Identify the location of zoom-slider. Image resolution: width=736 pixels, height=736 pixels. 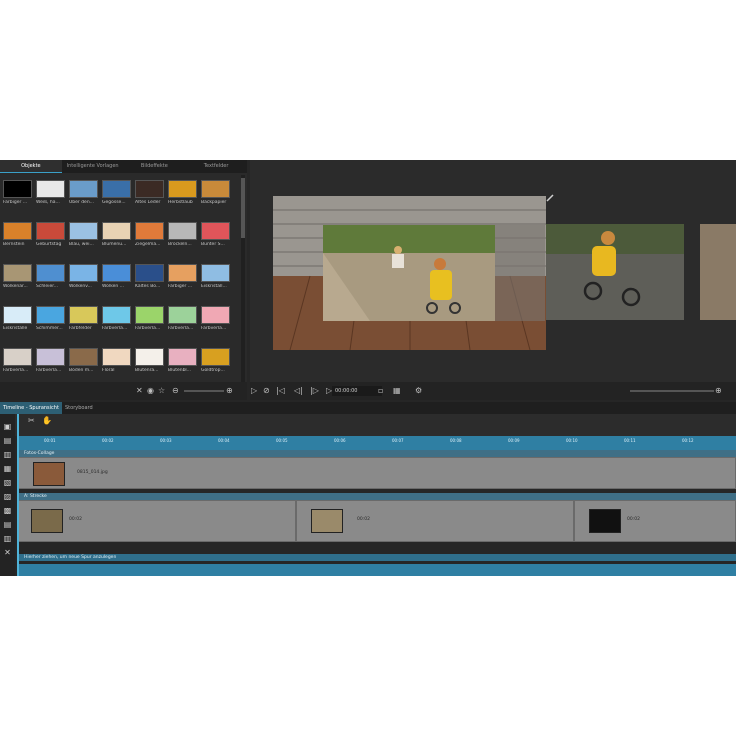
(672, 391).